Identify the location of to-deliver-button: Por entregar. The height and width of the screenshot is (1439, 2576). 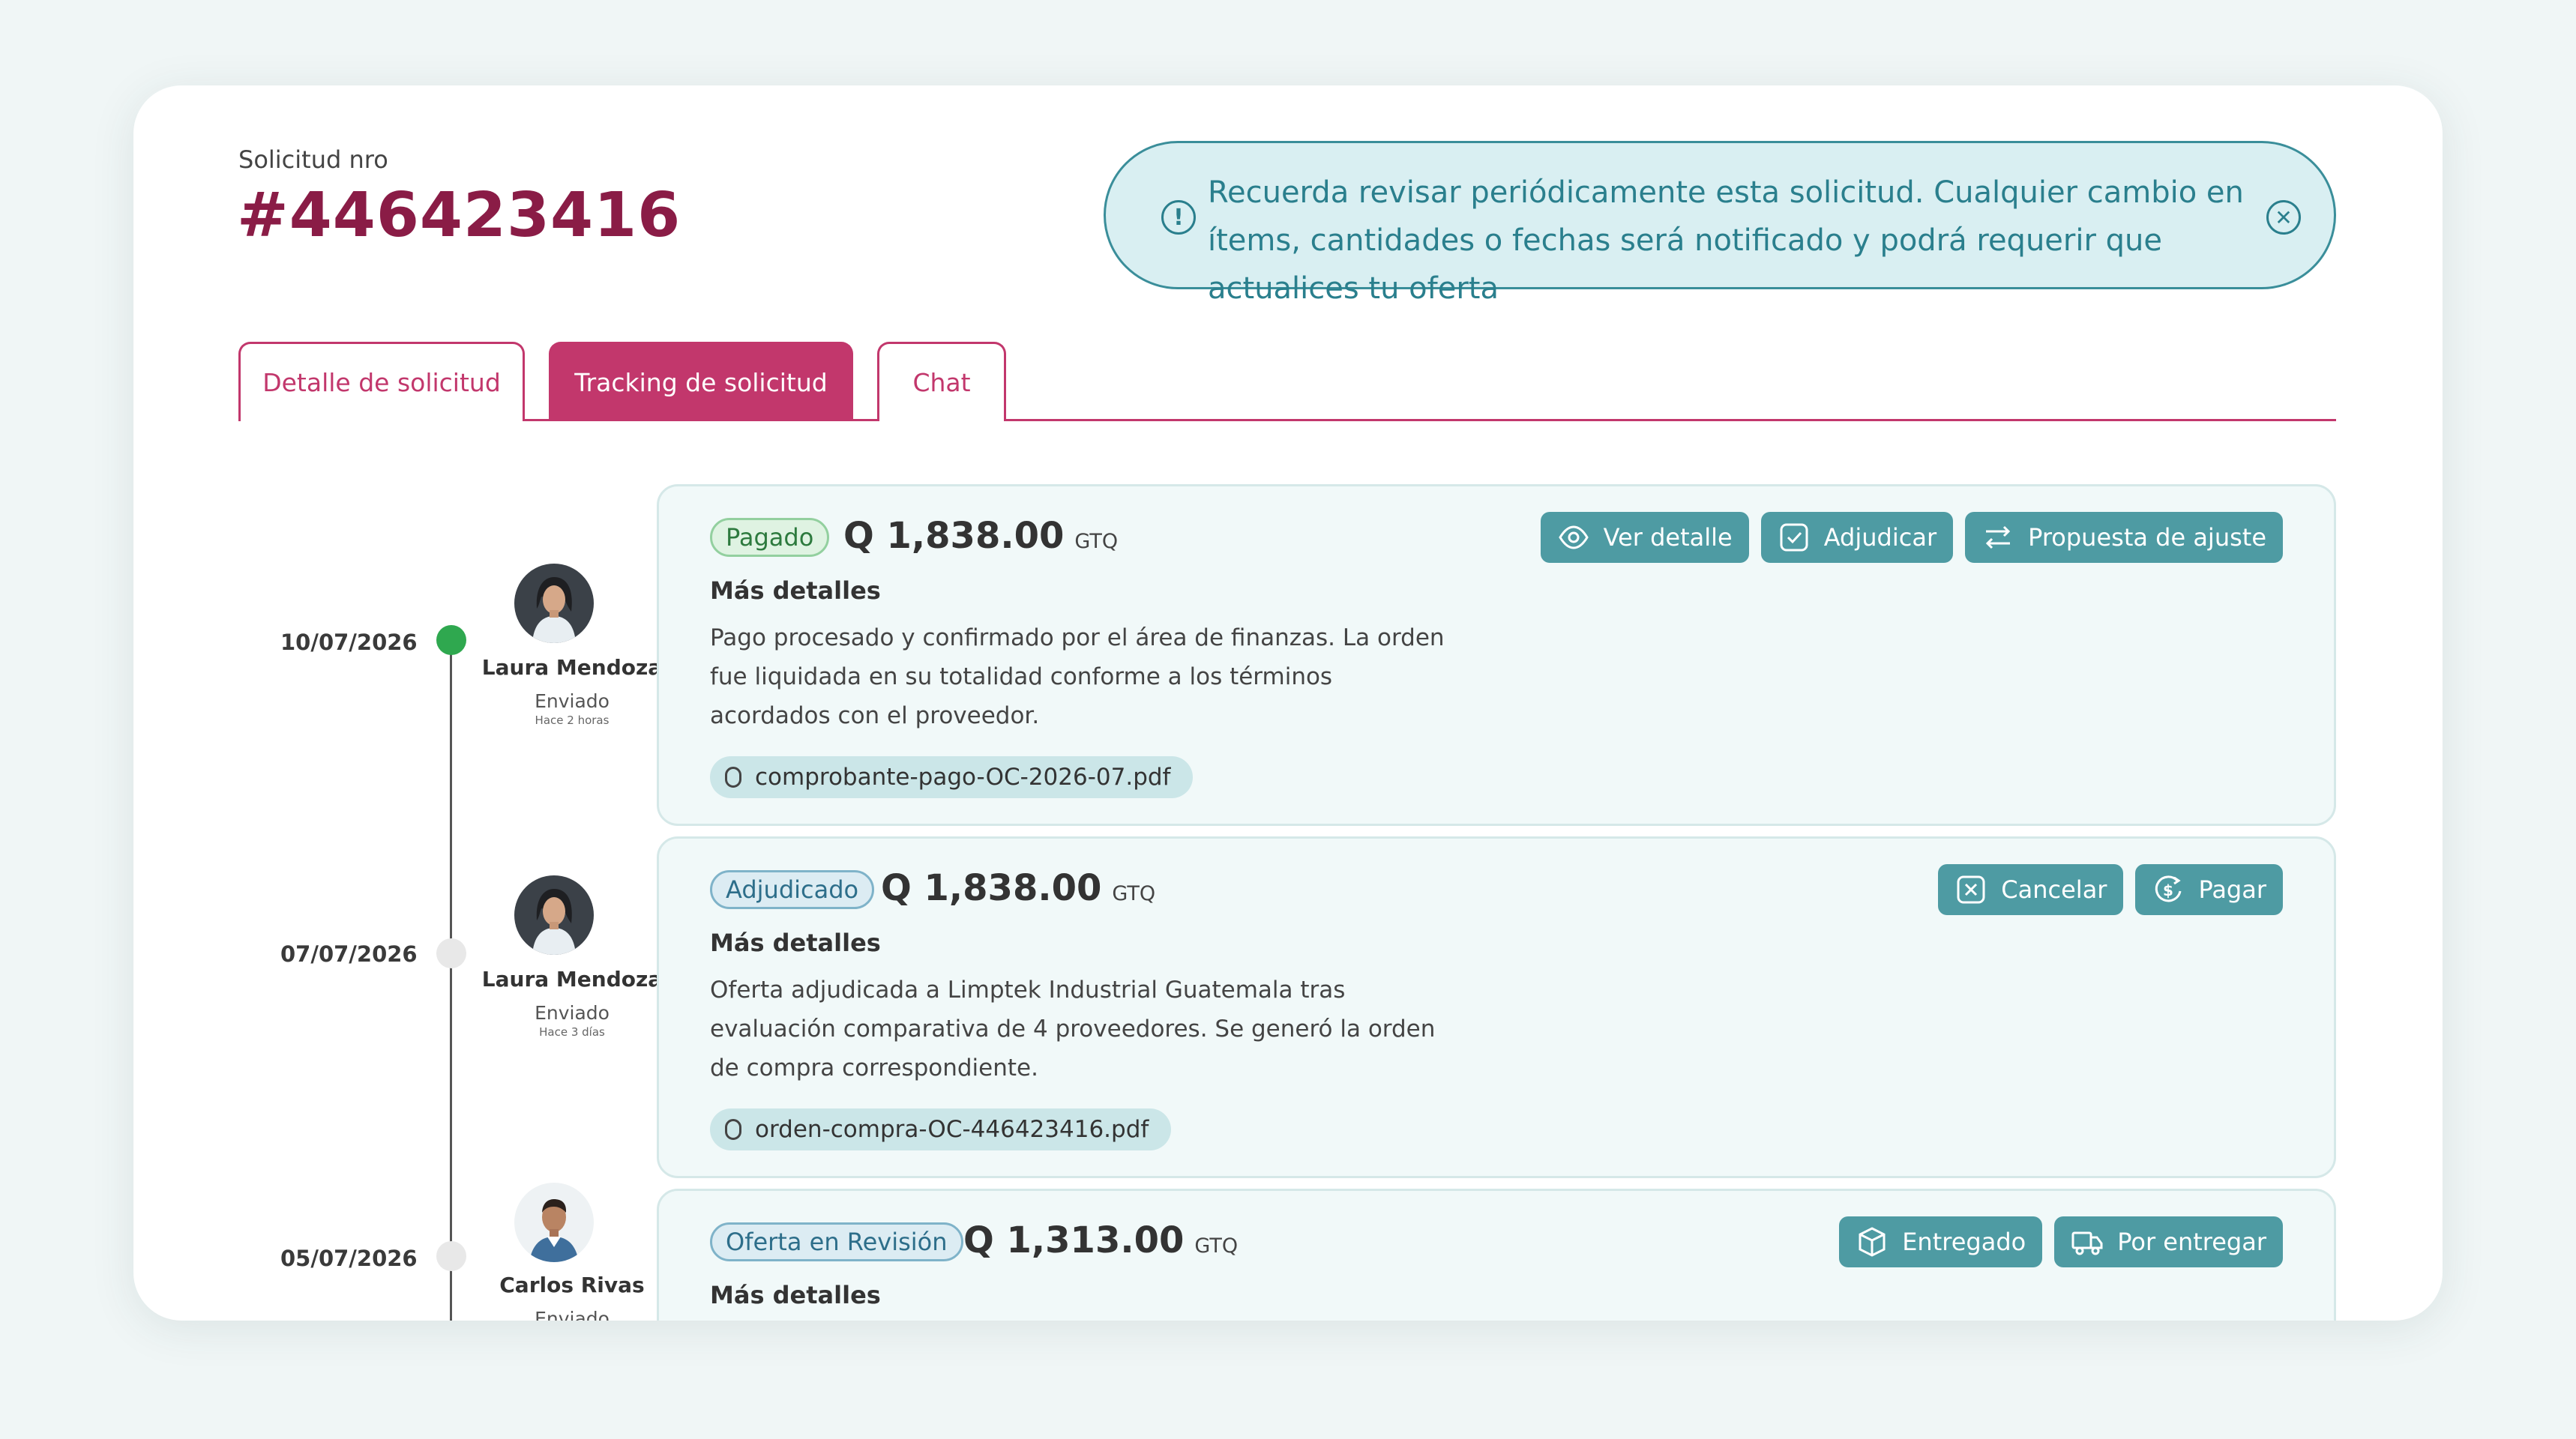
(2169, 1241).